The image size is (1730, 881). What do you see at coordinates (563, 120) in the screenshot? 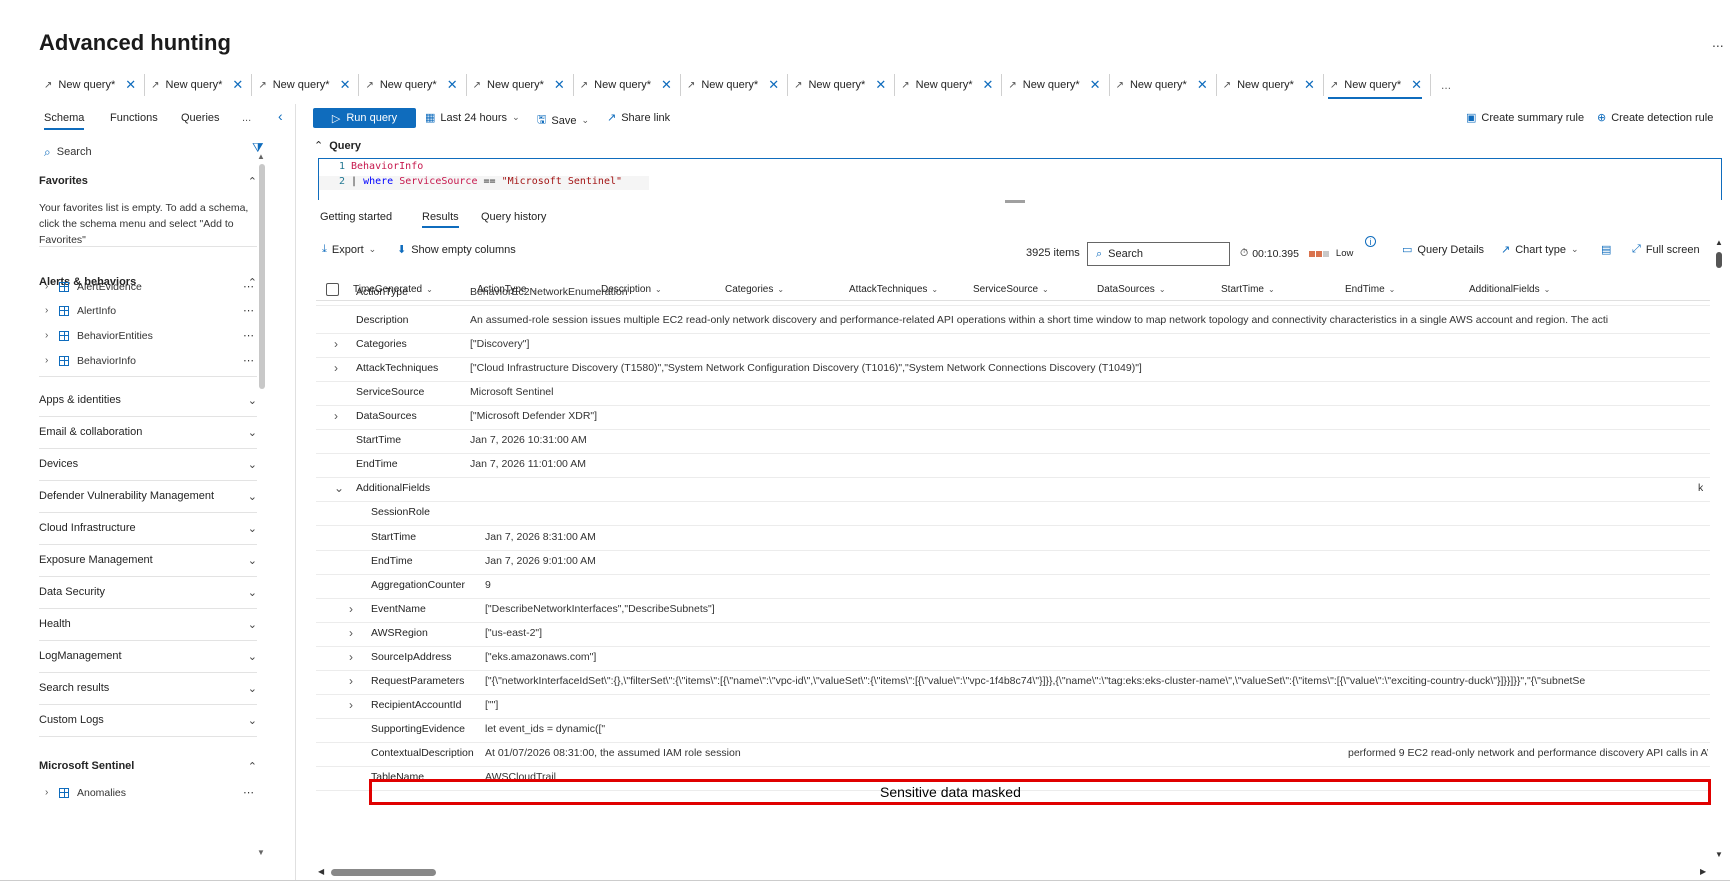
I see `save-button: 🖫 Save ⌄` at bounding box center [563, 120].